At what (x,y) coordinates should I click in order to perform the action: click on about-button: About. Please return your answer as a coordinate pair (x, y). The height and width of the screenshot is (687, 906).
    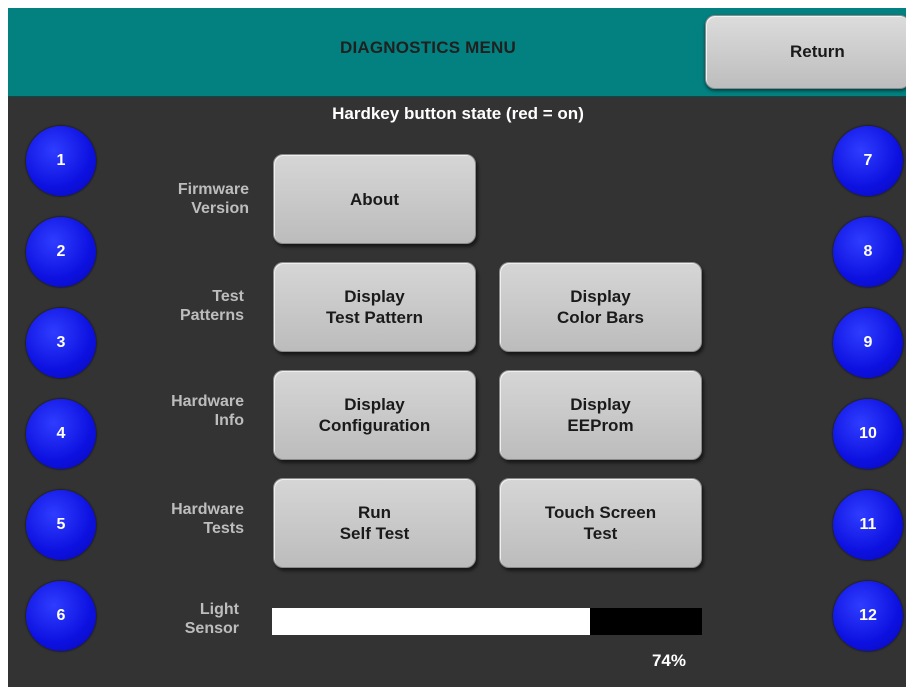
    Looking at the image, I should click on (374, 199).